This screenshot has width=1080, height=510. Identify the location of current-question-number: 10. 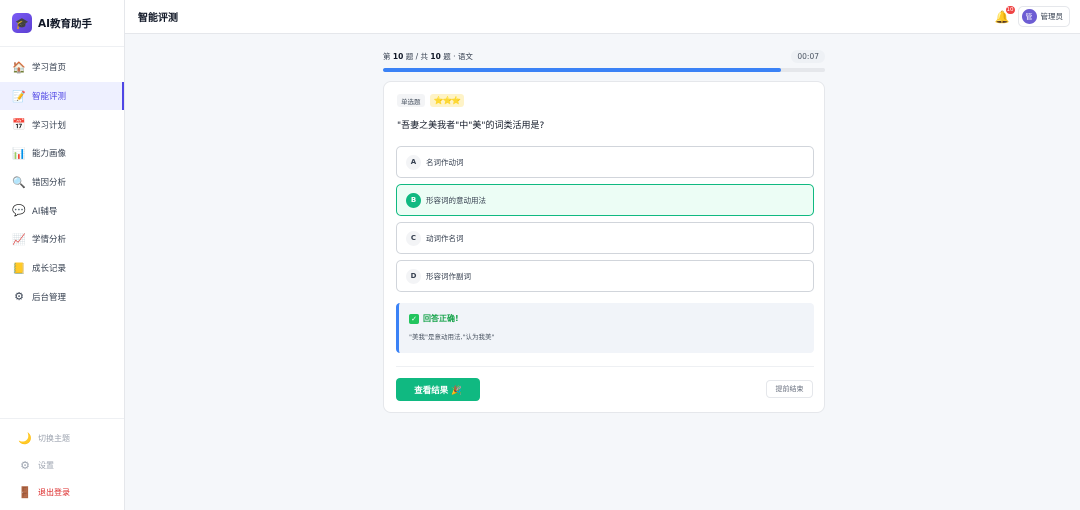
(398, 56).